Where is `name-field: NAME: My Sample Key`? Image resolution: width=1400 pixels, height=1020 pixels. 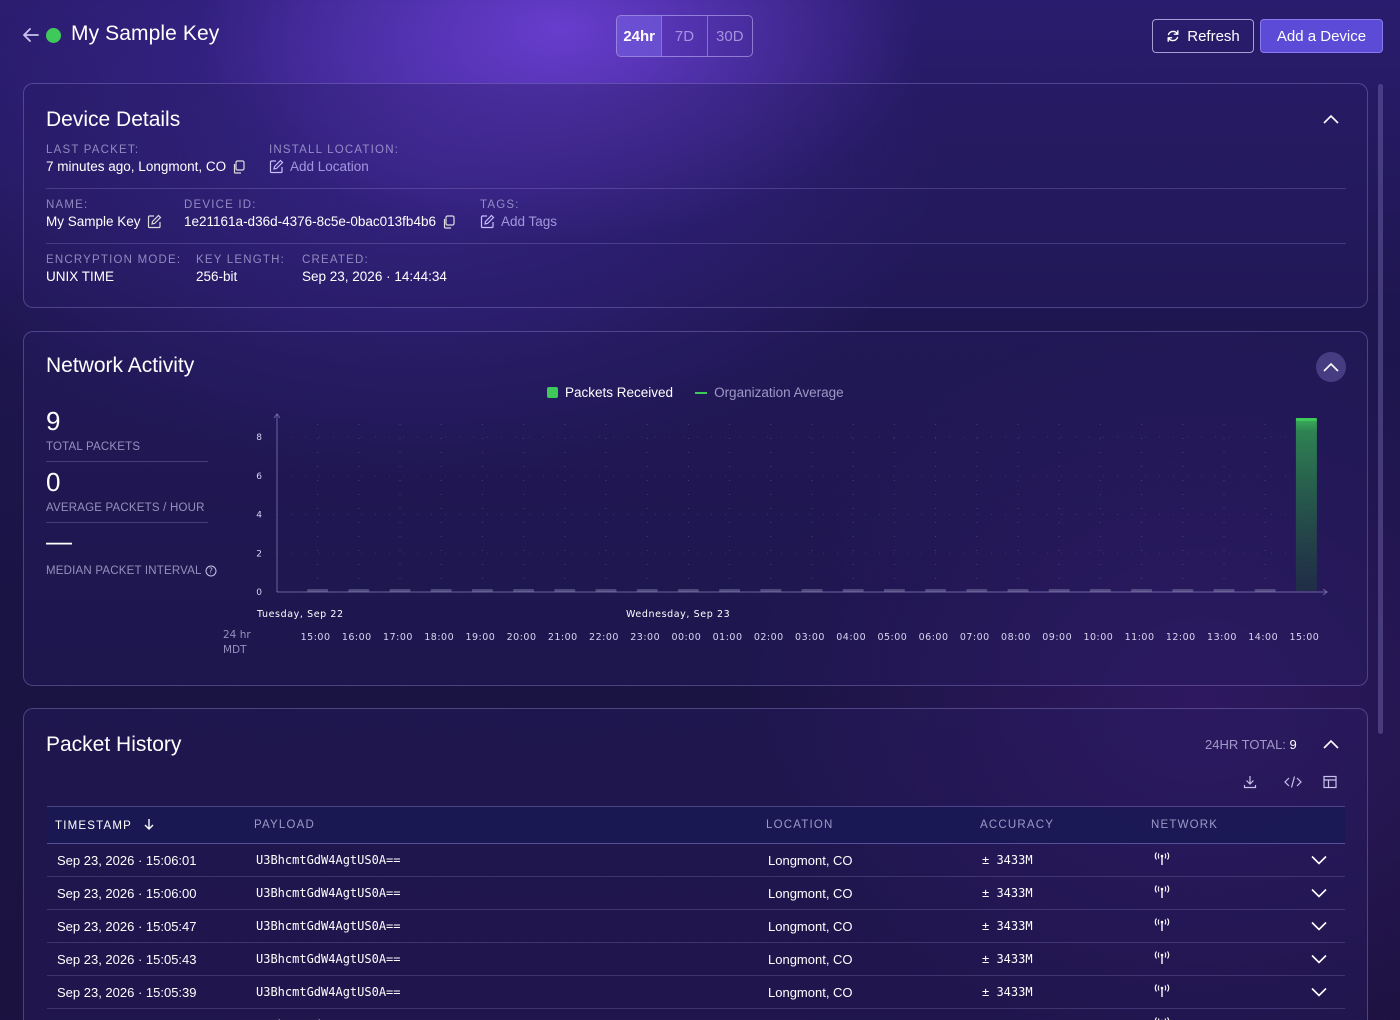 name-field: NAME: My Sample Key is located at coordinates (104, 214).